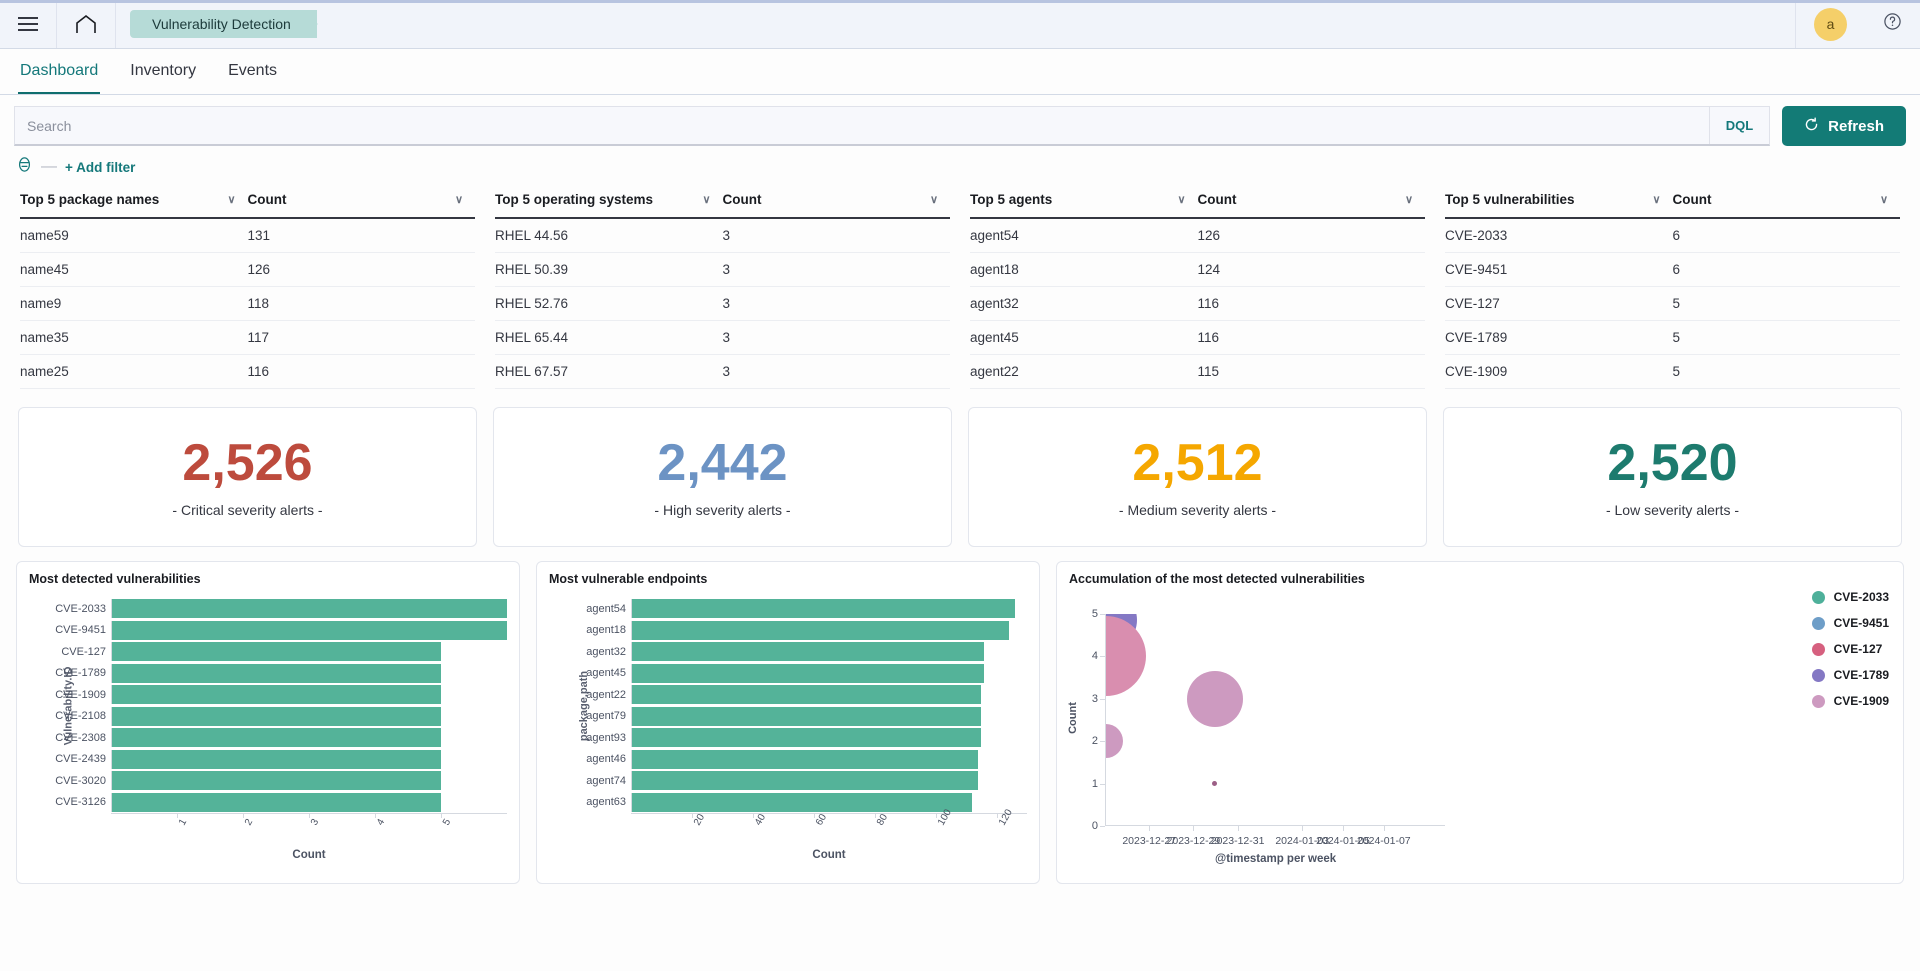 The height and width of the screenshot is (971, 1920). What do you see at coordinates (1197, 304) in the screenshot?
I see `table-row: agent32 116` at bounding box center [1197, 304].